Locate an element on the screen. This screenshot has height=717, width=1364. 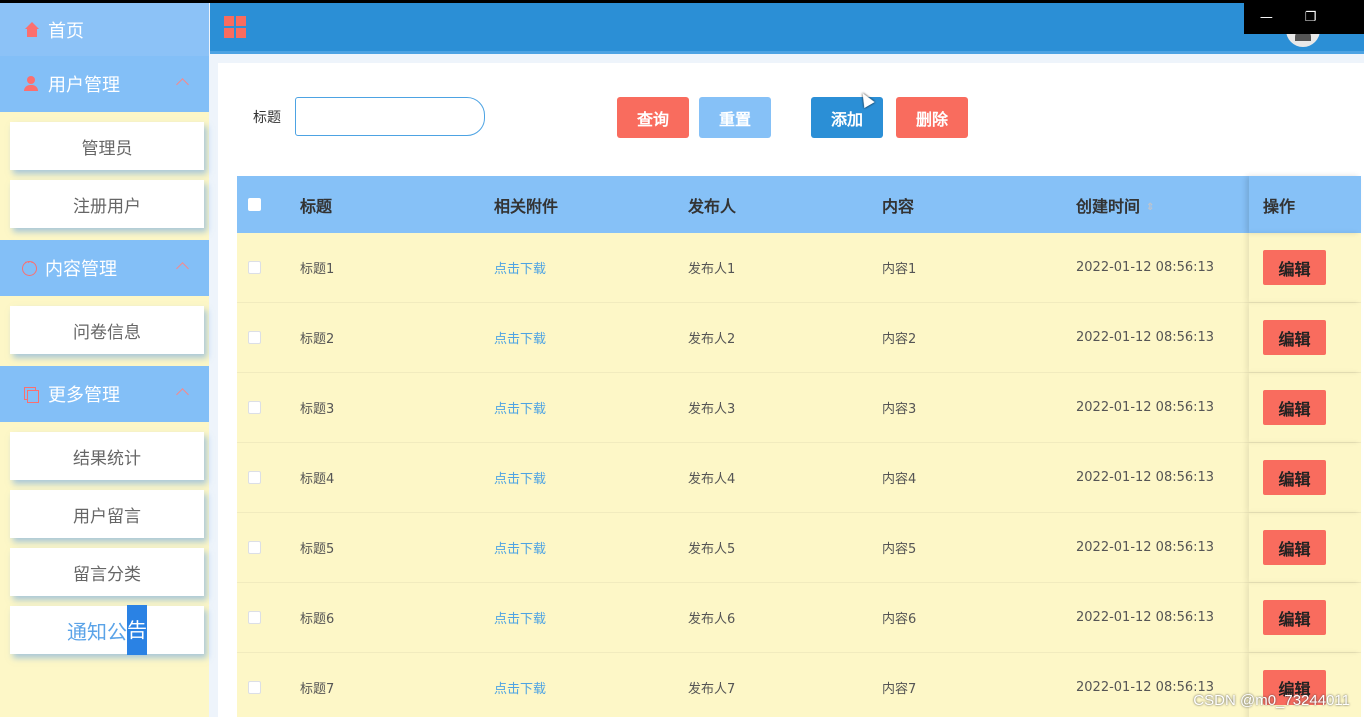
sidebar-group-label: 更多管理 is located at coordinates (84, 395).